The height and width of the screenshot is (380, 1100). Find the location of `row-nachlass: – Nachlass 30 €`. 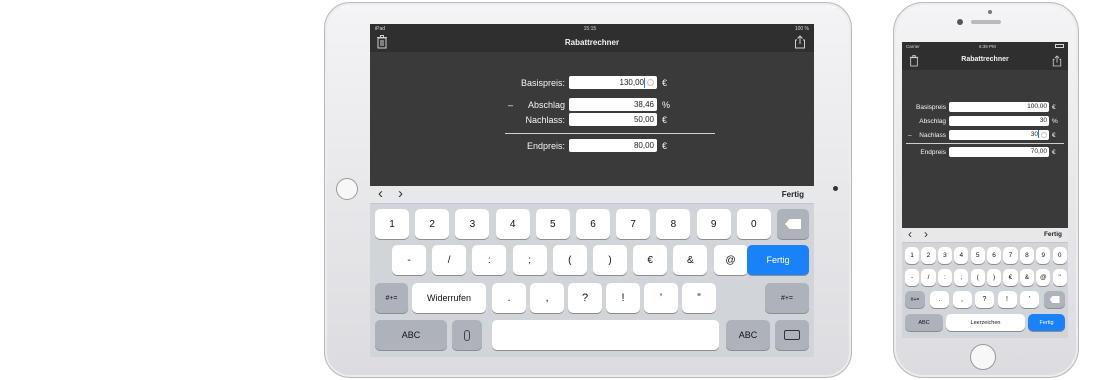

row-nachlass: – Nachlass 30 € is located at coordinates (982, 135).